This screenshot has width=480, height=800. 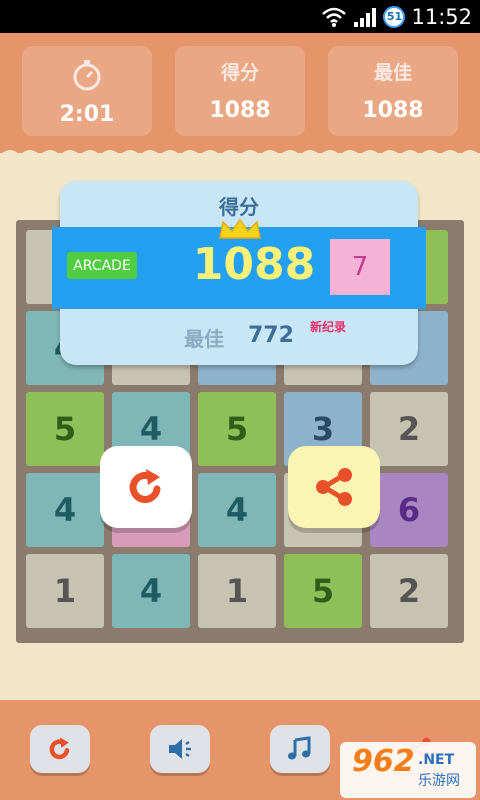 I want to click on popup-best-row: 最佳 772 新纪录, so click(x=239, y=336).